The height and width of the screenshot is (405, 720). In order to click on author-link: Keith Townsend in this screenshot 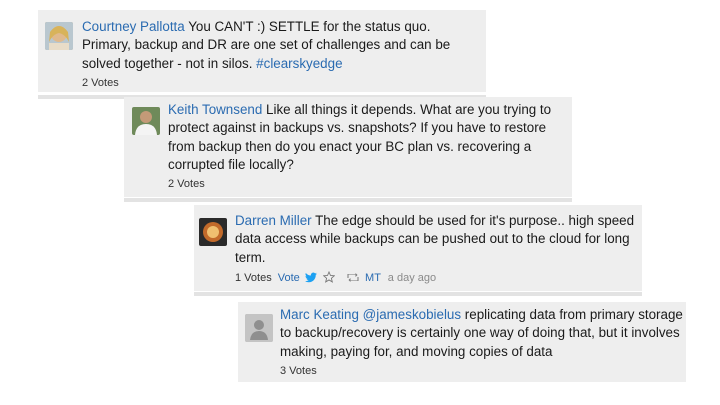, I will do `click(215, 109)`.